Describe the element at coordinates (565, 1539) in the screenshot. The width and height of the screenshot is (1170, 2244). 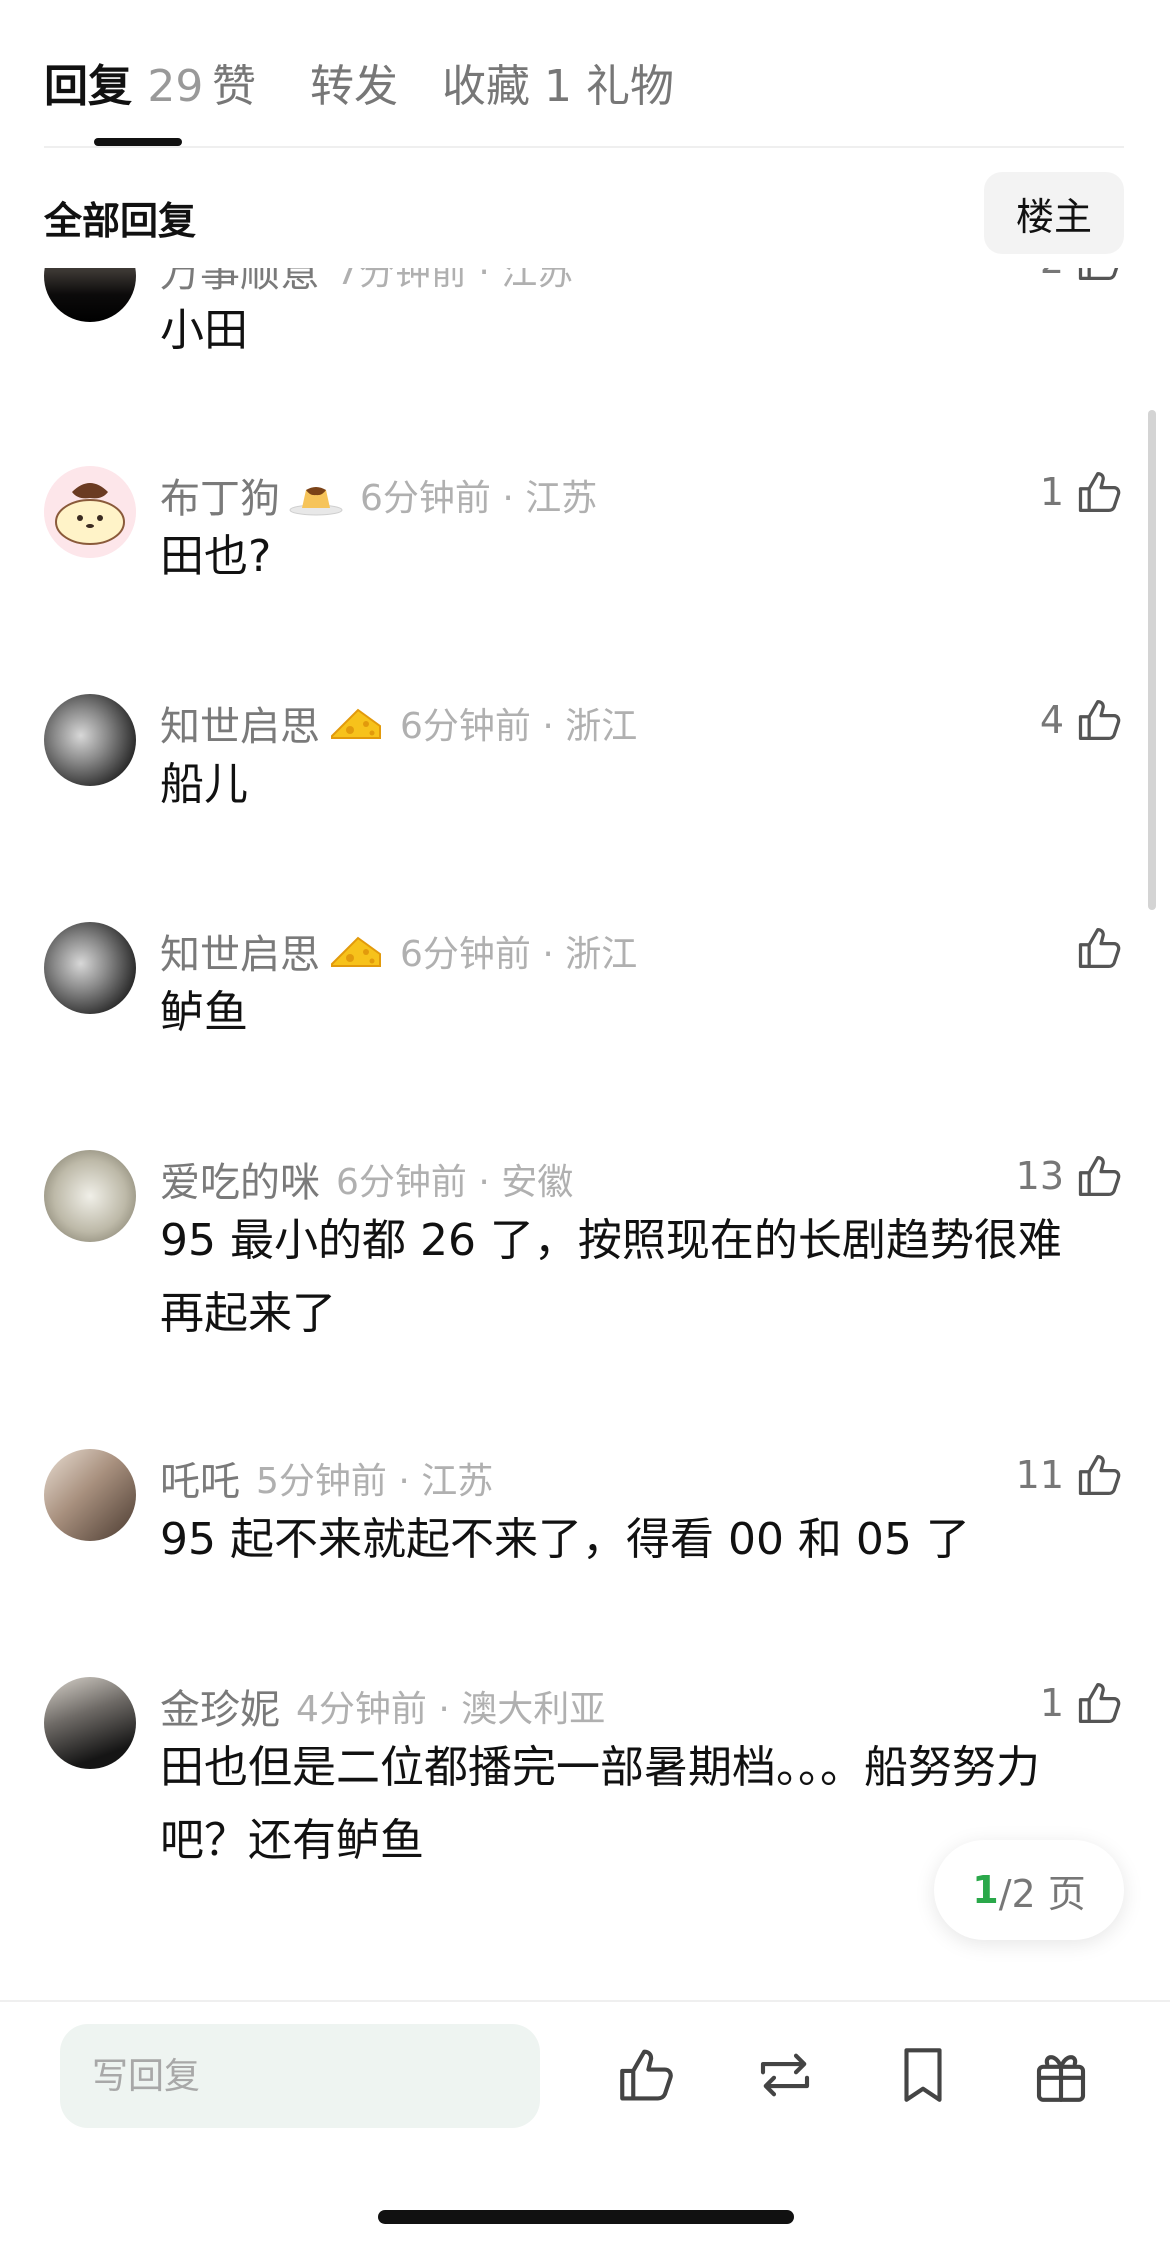
I see `comment-text: 95 起不来就起不来了，得看 00 和 05 了` at that location.